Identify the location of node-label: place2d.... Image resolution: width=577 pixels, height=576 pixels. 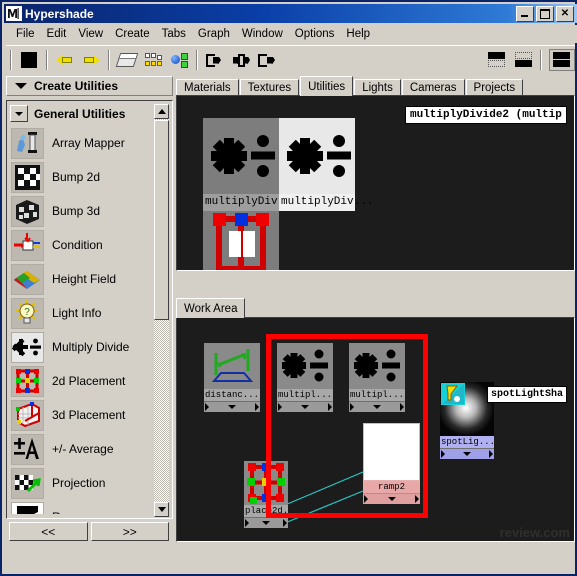
(266, 511).